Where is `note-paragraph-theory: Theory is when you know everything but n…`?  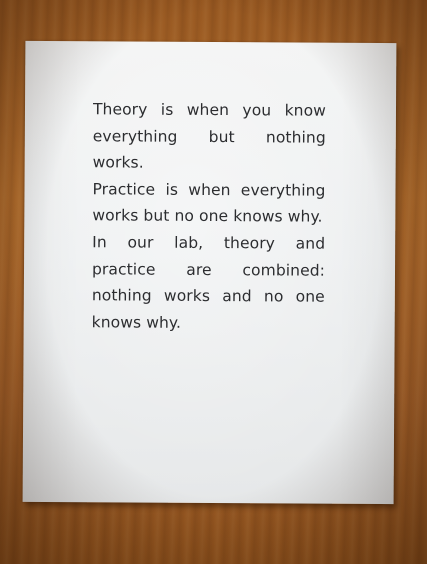
note-paragraph-theory: Theory is when you know everything but n… is located at coordinates (209, 136).